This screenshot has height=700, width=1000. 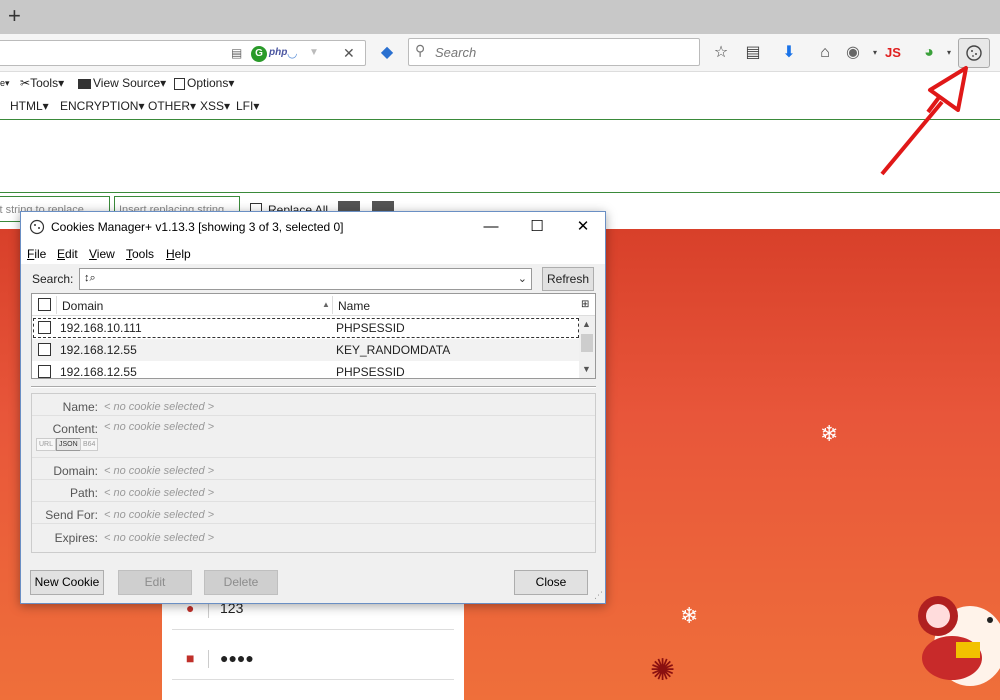 I want to click on snowflake-icon: ❄, so click(x=829, y=433).